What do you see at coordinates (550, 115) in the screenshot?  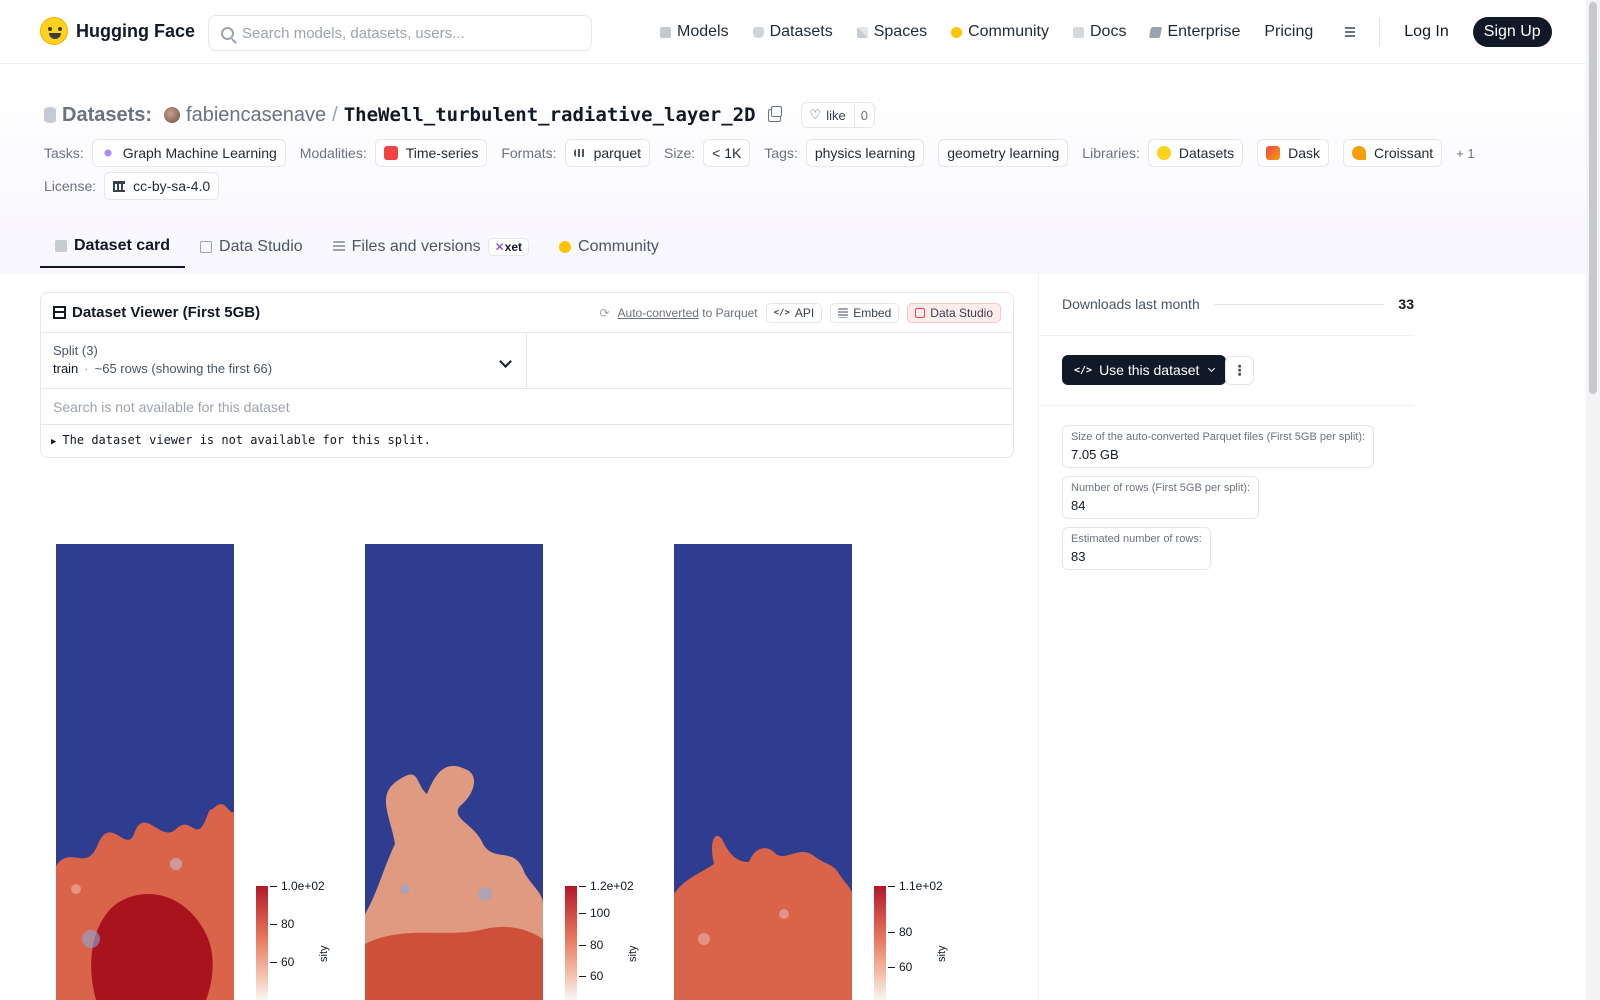 I see `dataset-name: TheWell_turbulent_radiative_layer_2D` at bounding box center [550, 115].